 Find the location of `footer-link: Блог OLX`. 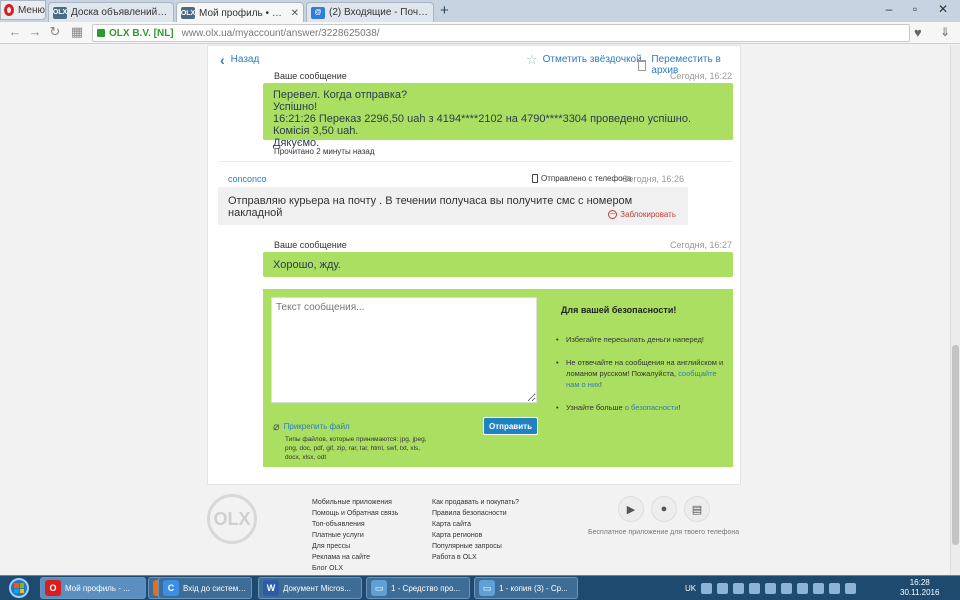

footer-link: Блог OLX is located at coordinates (355, 568).